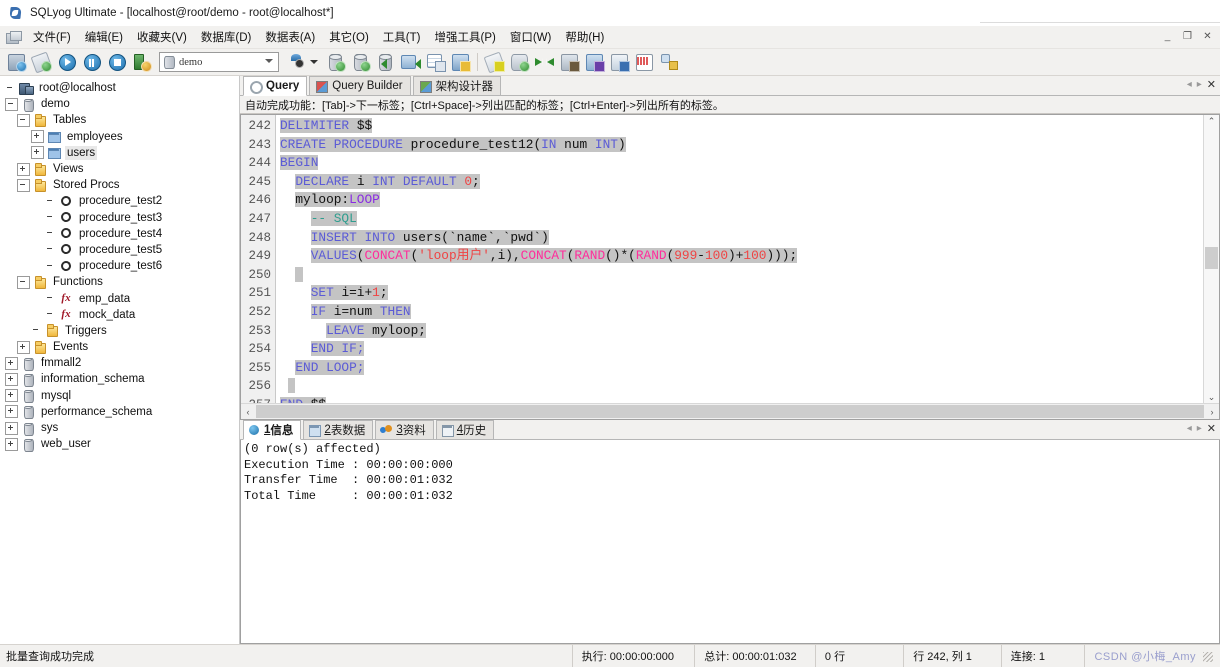 Image resolution: width=1220 pixels, height=667 pixels. I want to click on menu-help: 帮助(H), so click(584, 37).